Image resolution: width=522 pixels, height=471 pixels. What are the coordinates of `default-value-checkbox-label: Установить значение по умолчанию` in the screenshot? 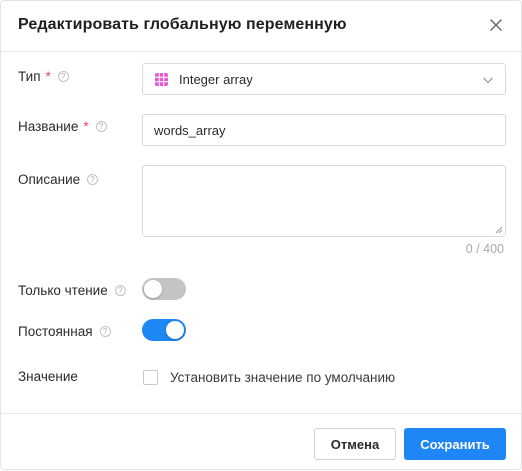 It's located at (282, 377).